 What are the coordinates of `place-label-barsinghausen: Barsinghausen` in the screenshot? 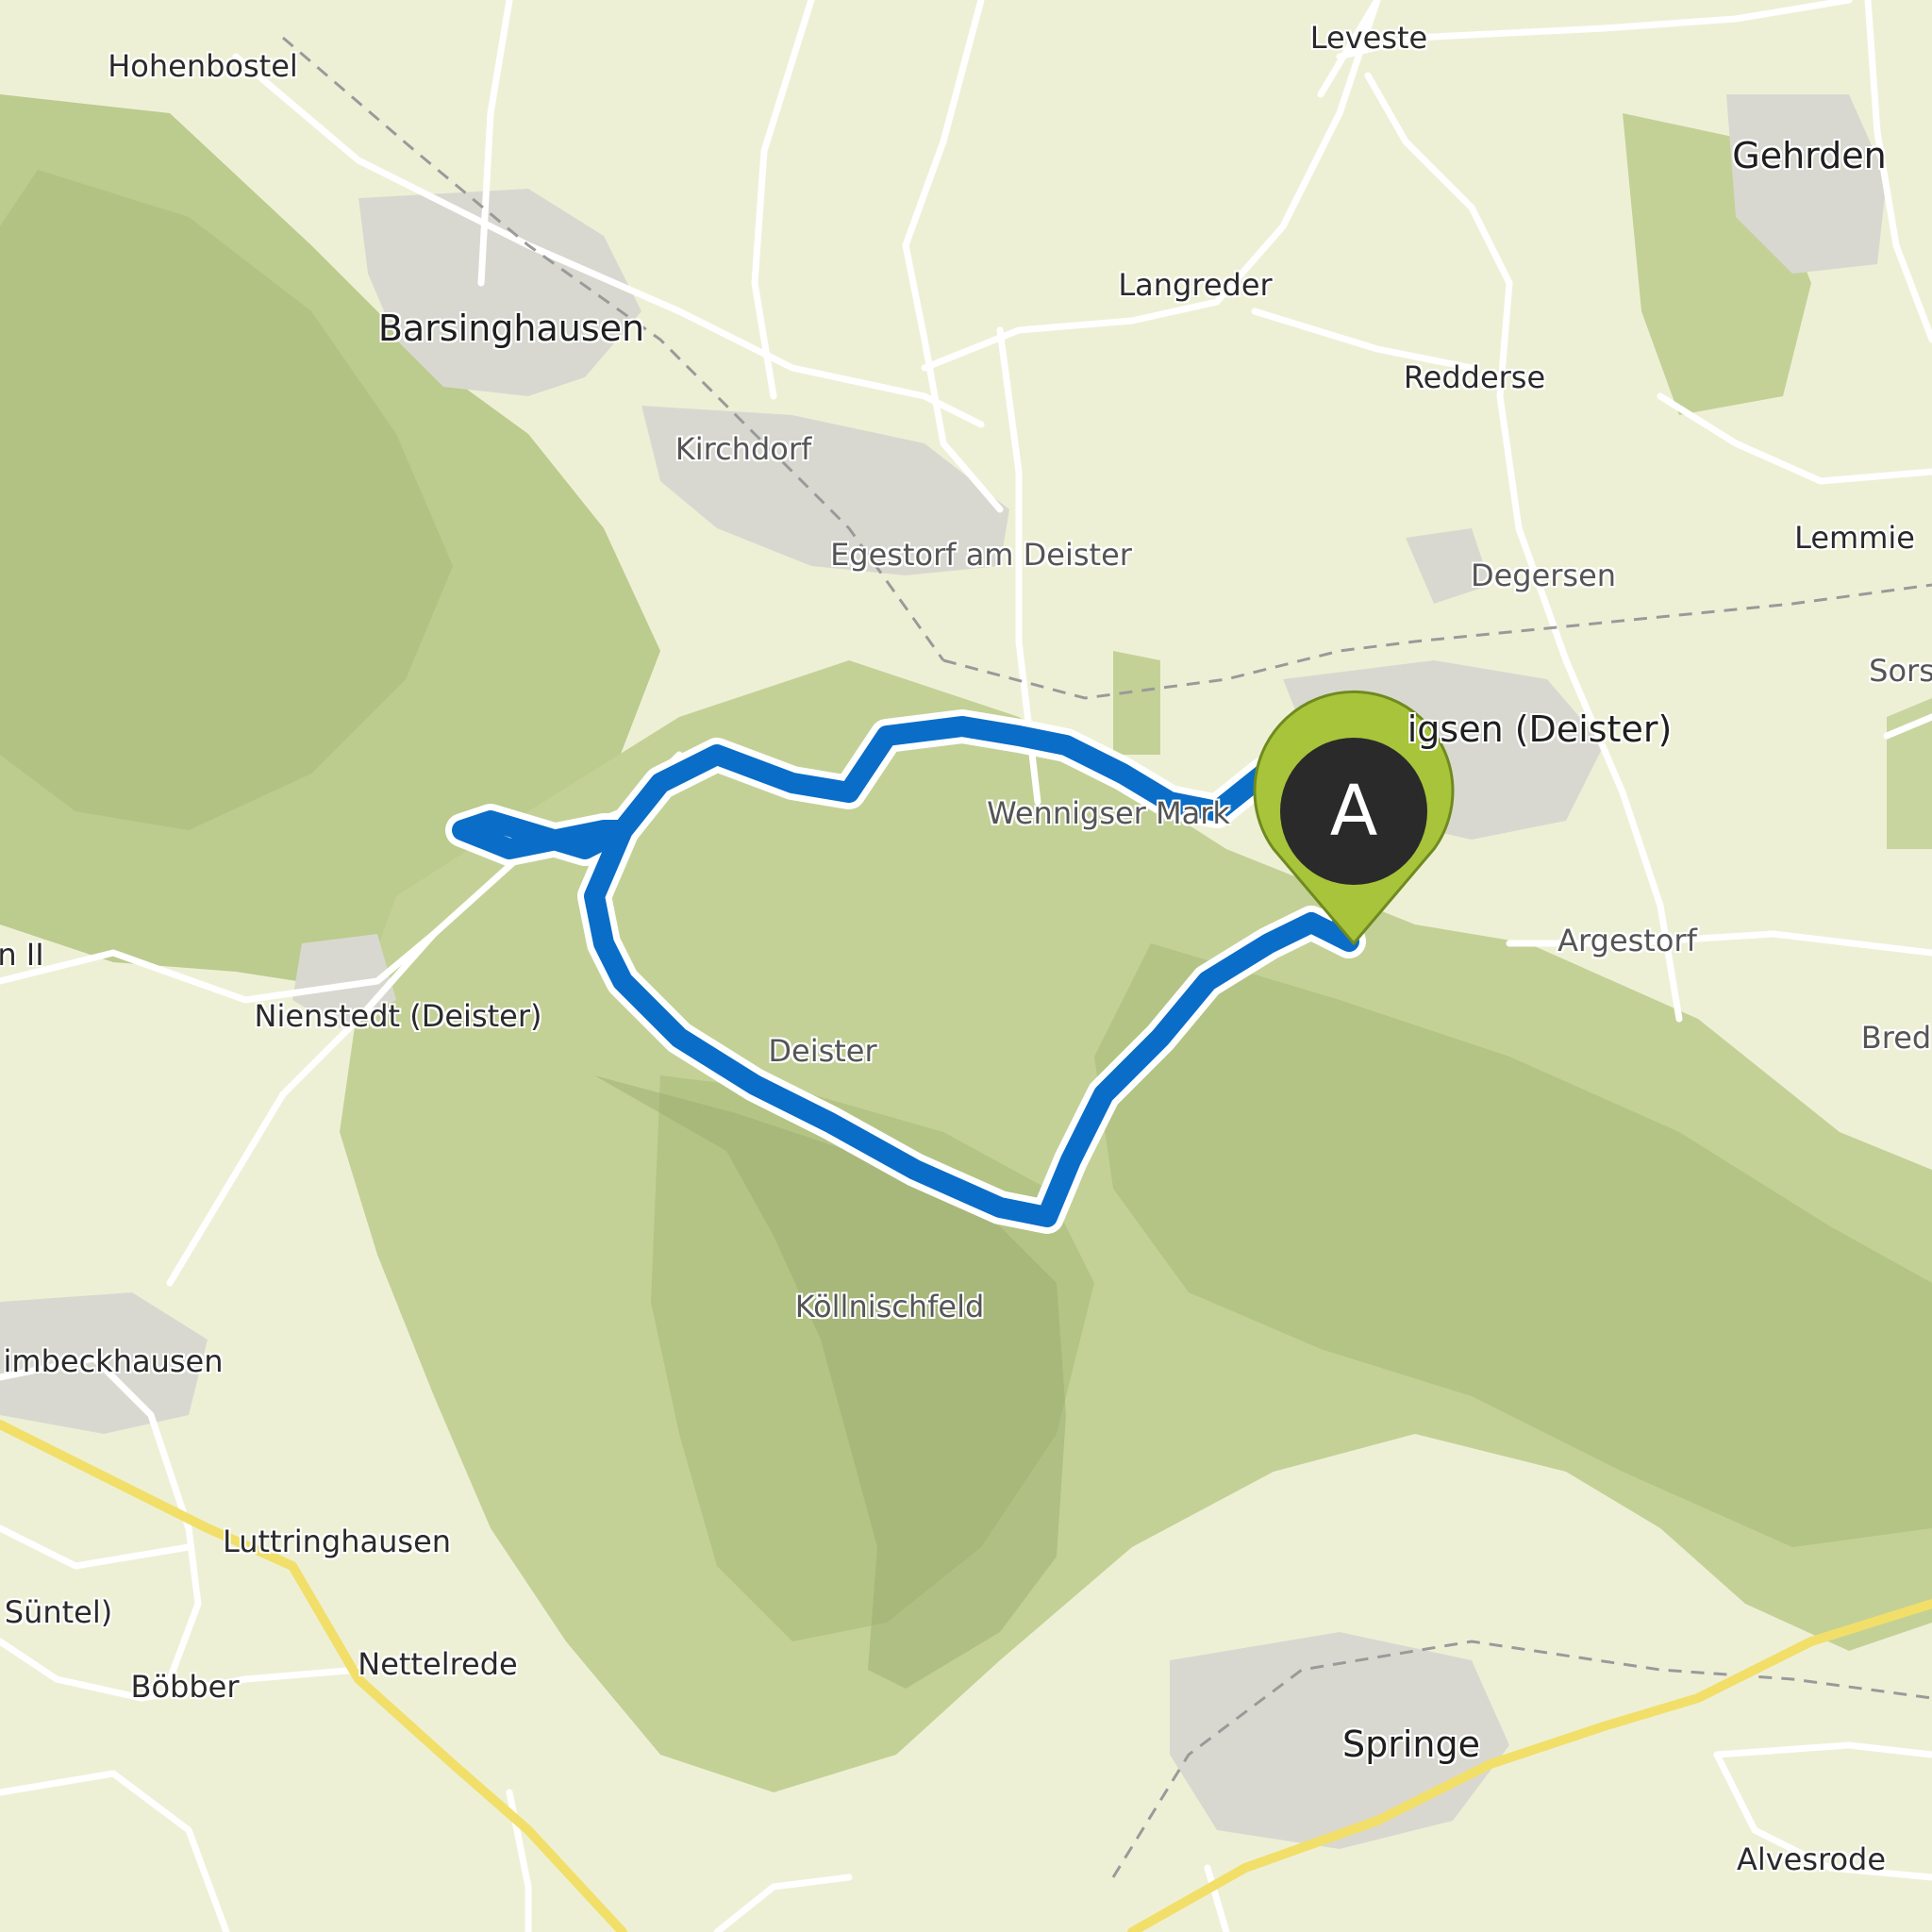 It's located at (511, 328).